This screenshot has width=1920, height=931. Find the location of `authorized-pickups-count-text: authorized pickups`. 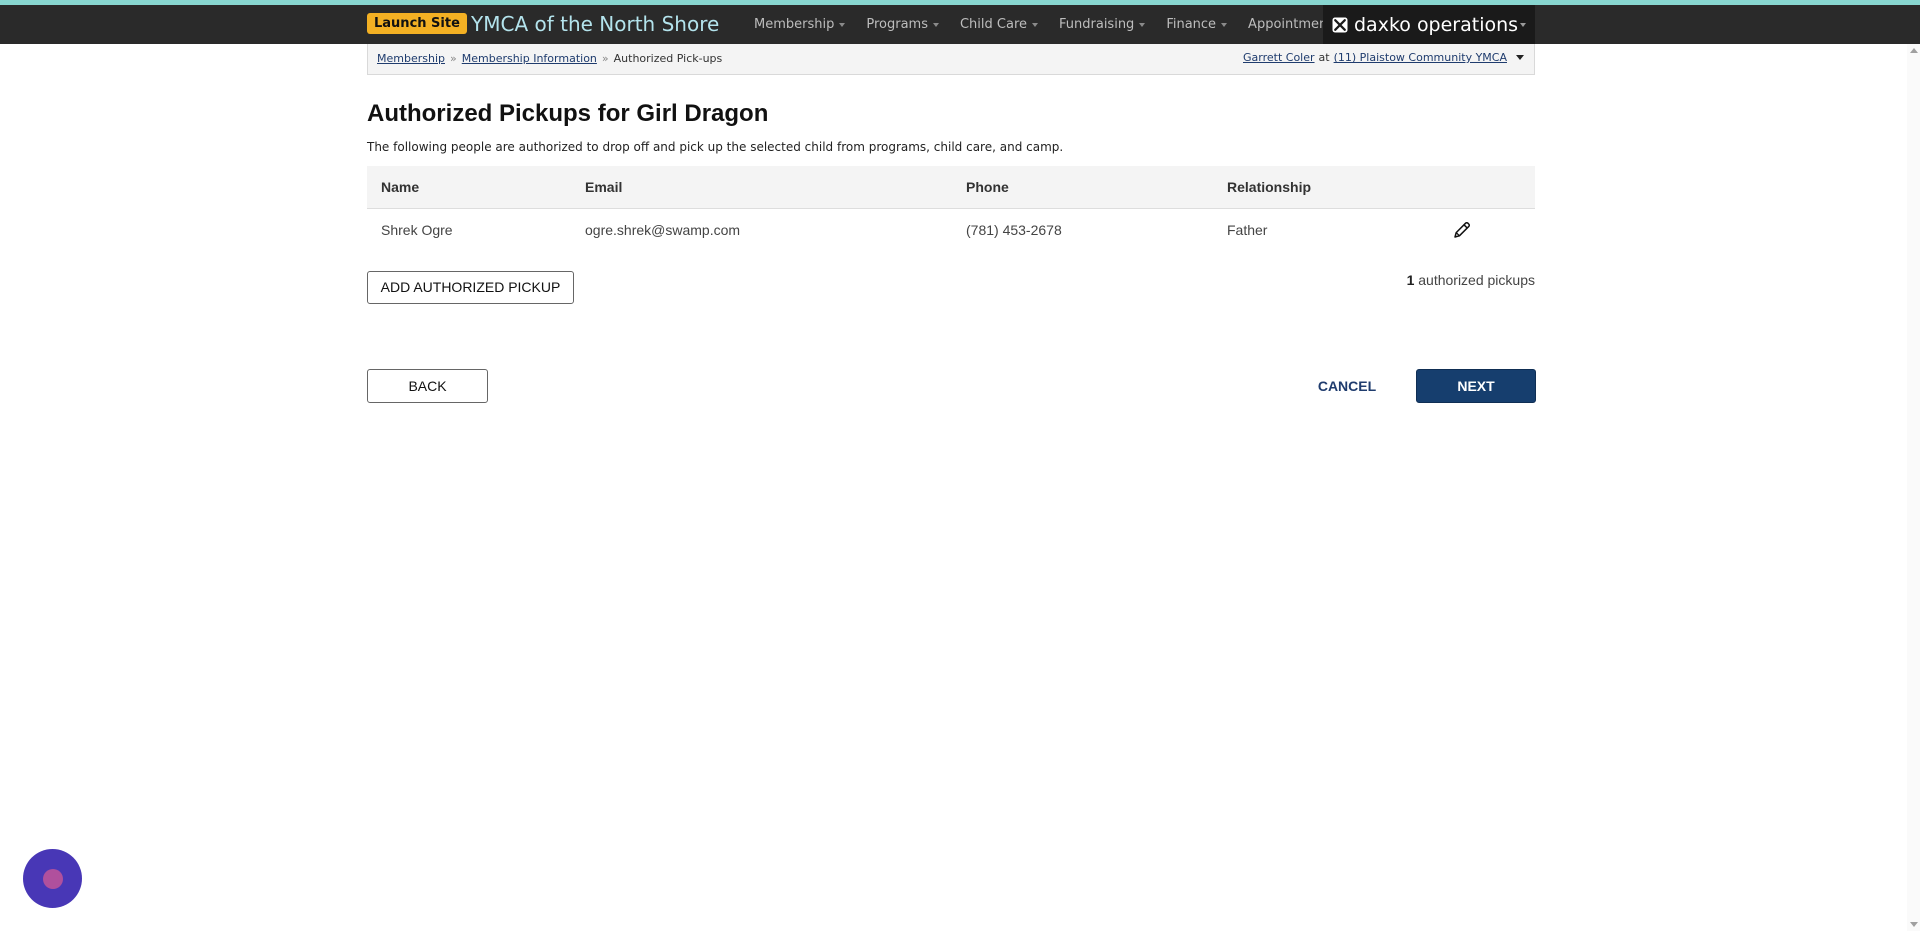

authorized-pickups-count-text: authorized pickups is located at coordinates (1474, 280).